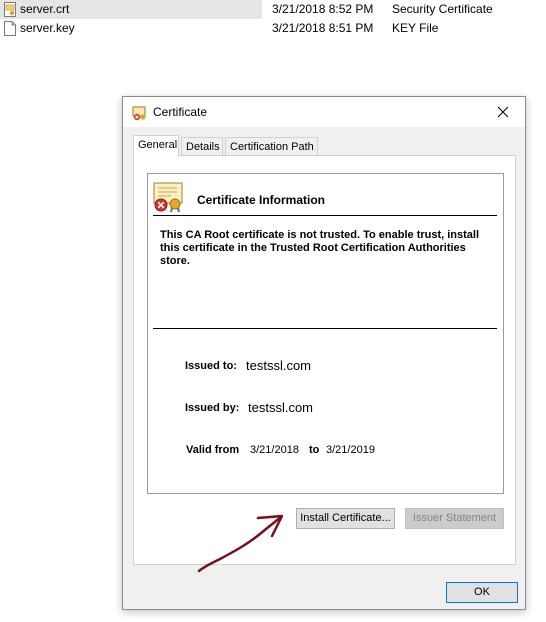 The width and height of the screenshot is (546, 622). What do you see at coordinates (211, 366) in the screenshot?
I see `issued-to-label: Issued to:` at bounding box center [211, 366].